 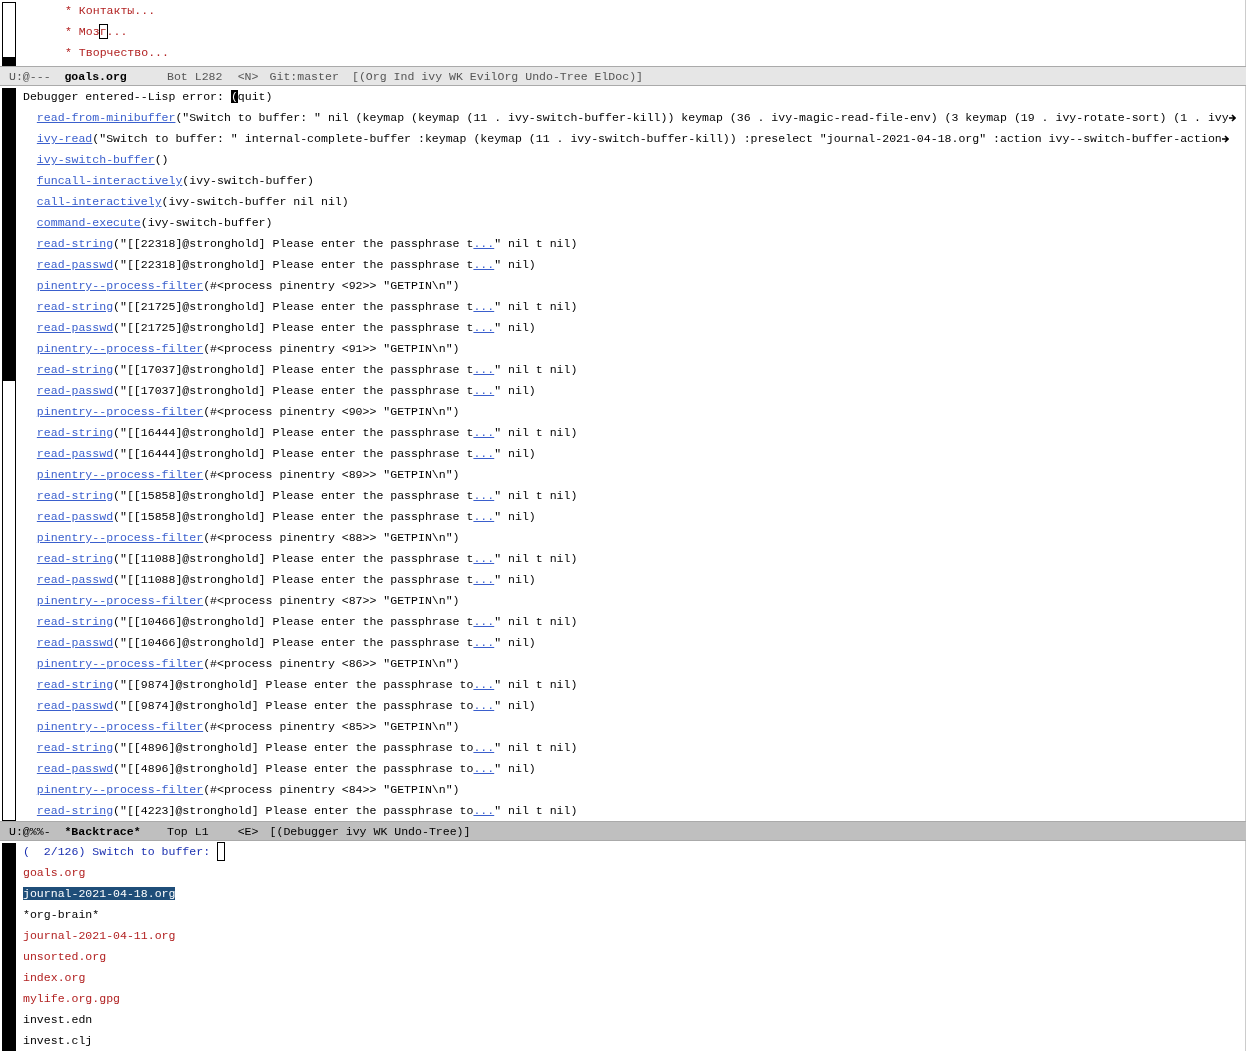 I want to click on mode-line-line-position: Top L1, so click(x=188, y=832).